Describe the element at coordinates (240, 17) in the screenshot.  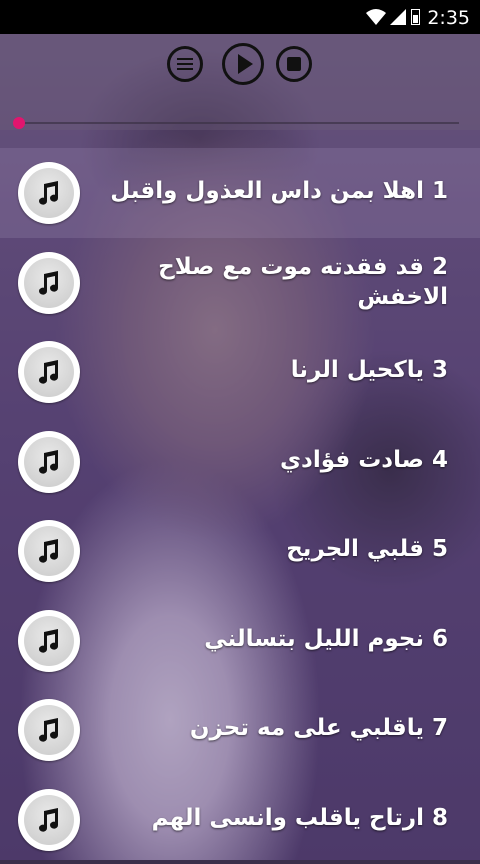
I see `status-bar: 2:35` at that location.